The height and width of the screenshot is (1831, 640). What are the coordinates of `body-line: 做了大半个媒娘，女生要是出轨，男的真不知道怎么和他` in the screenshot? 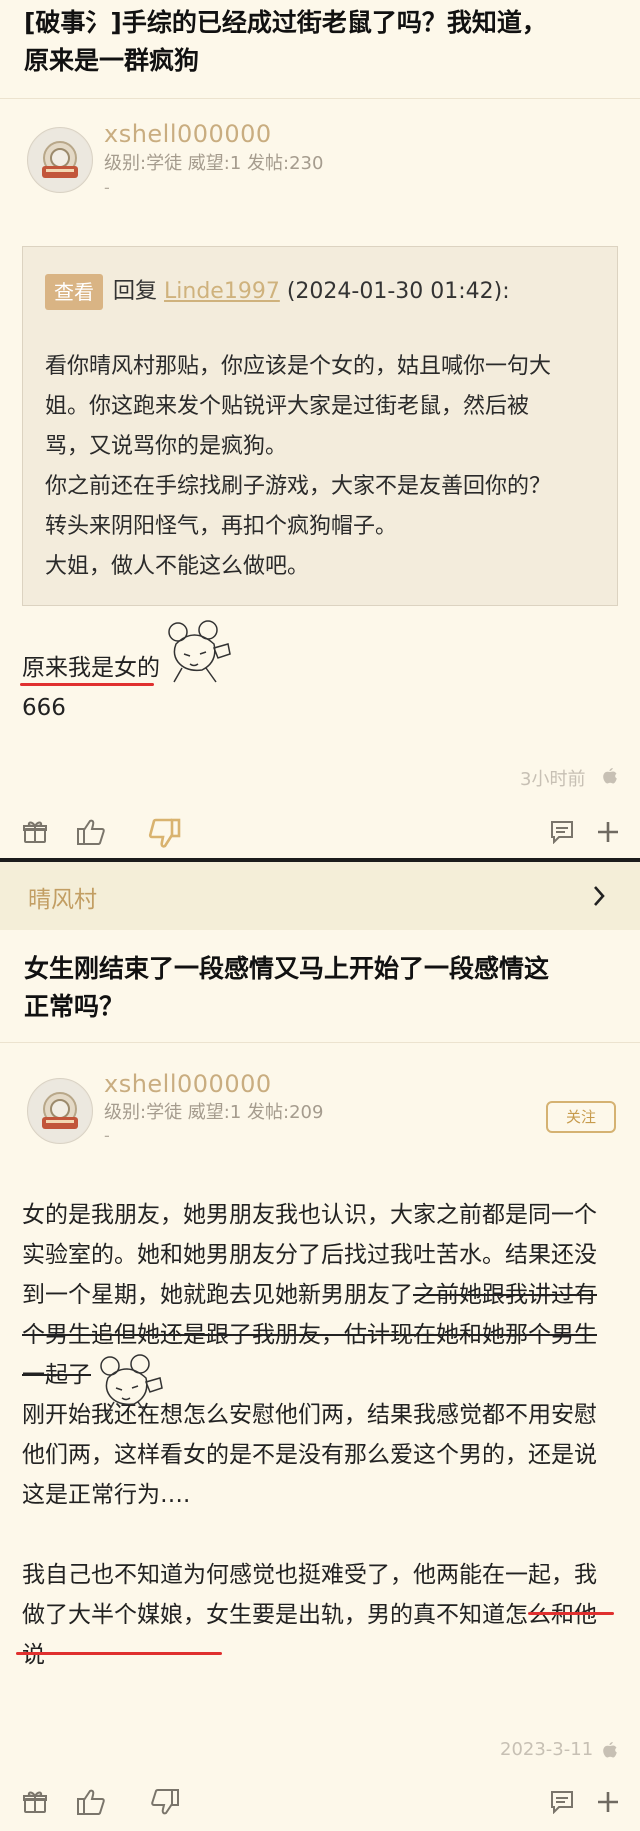 It's located at (309, 1615).